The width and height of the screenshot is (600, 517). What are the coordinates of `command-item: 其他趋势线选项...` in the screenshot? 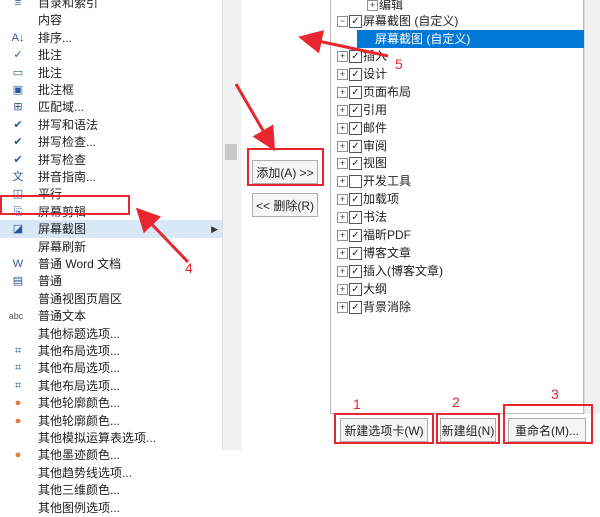 It's located at (111, 473).